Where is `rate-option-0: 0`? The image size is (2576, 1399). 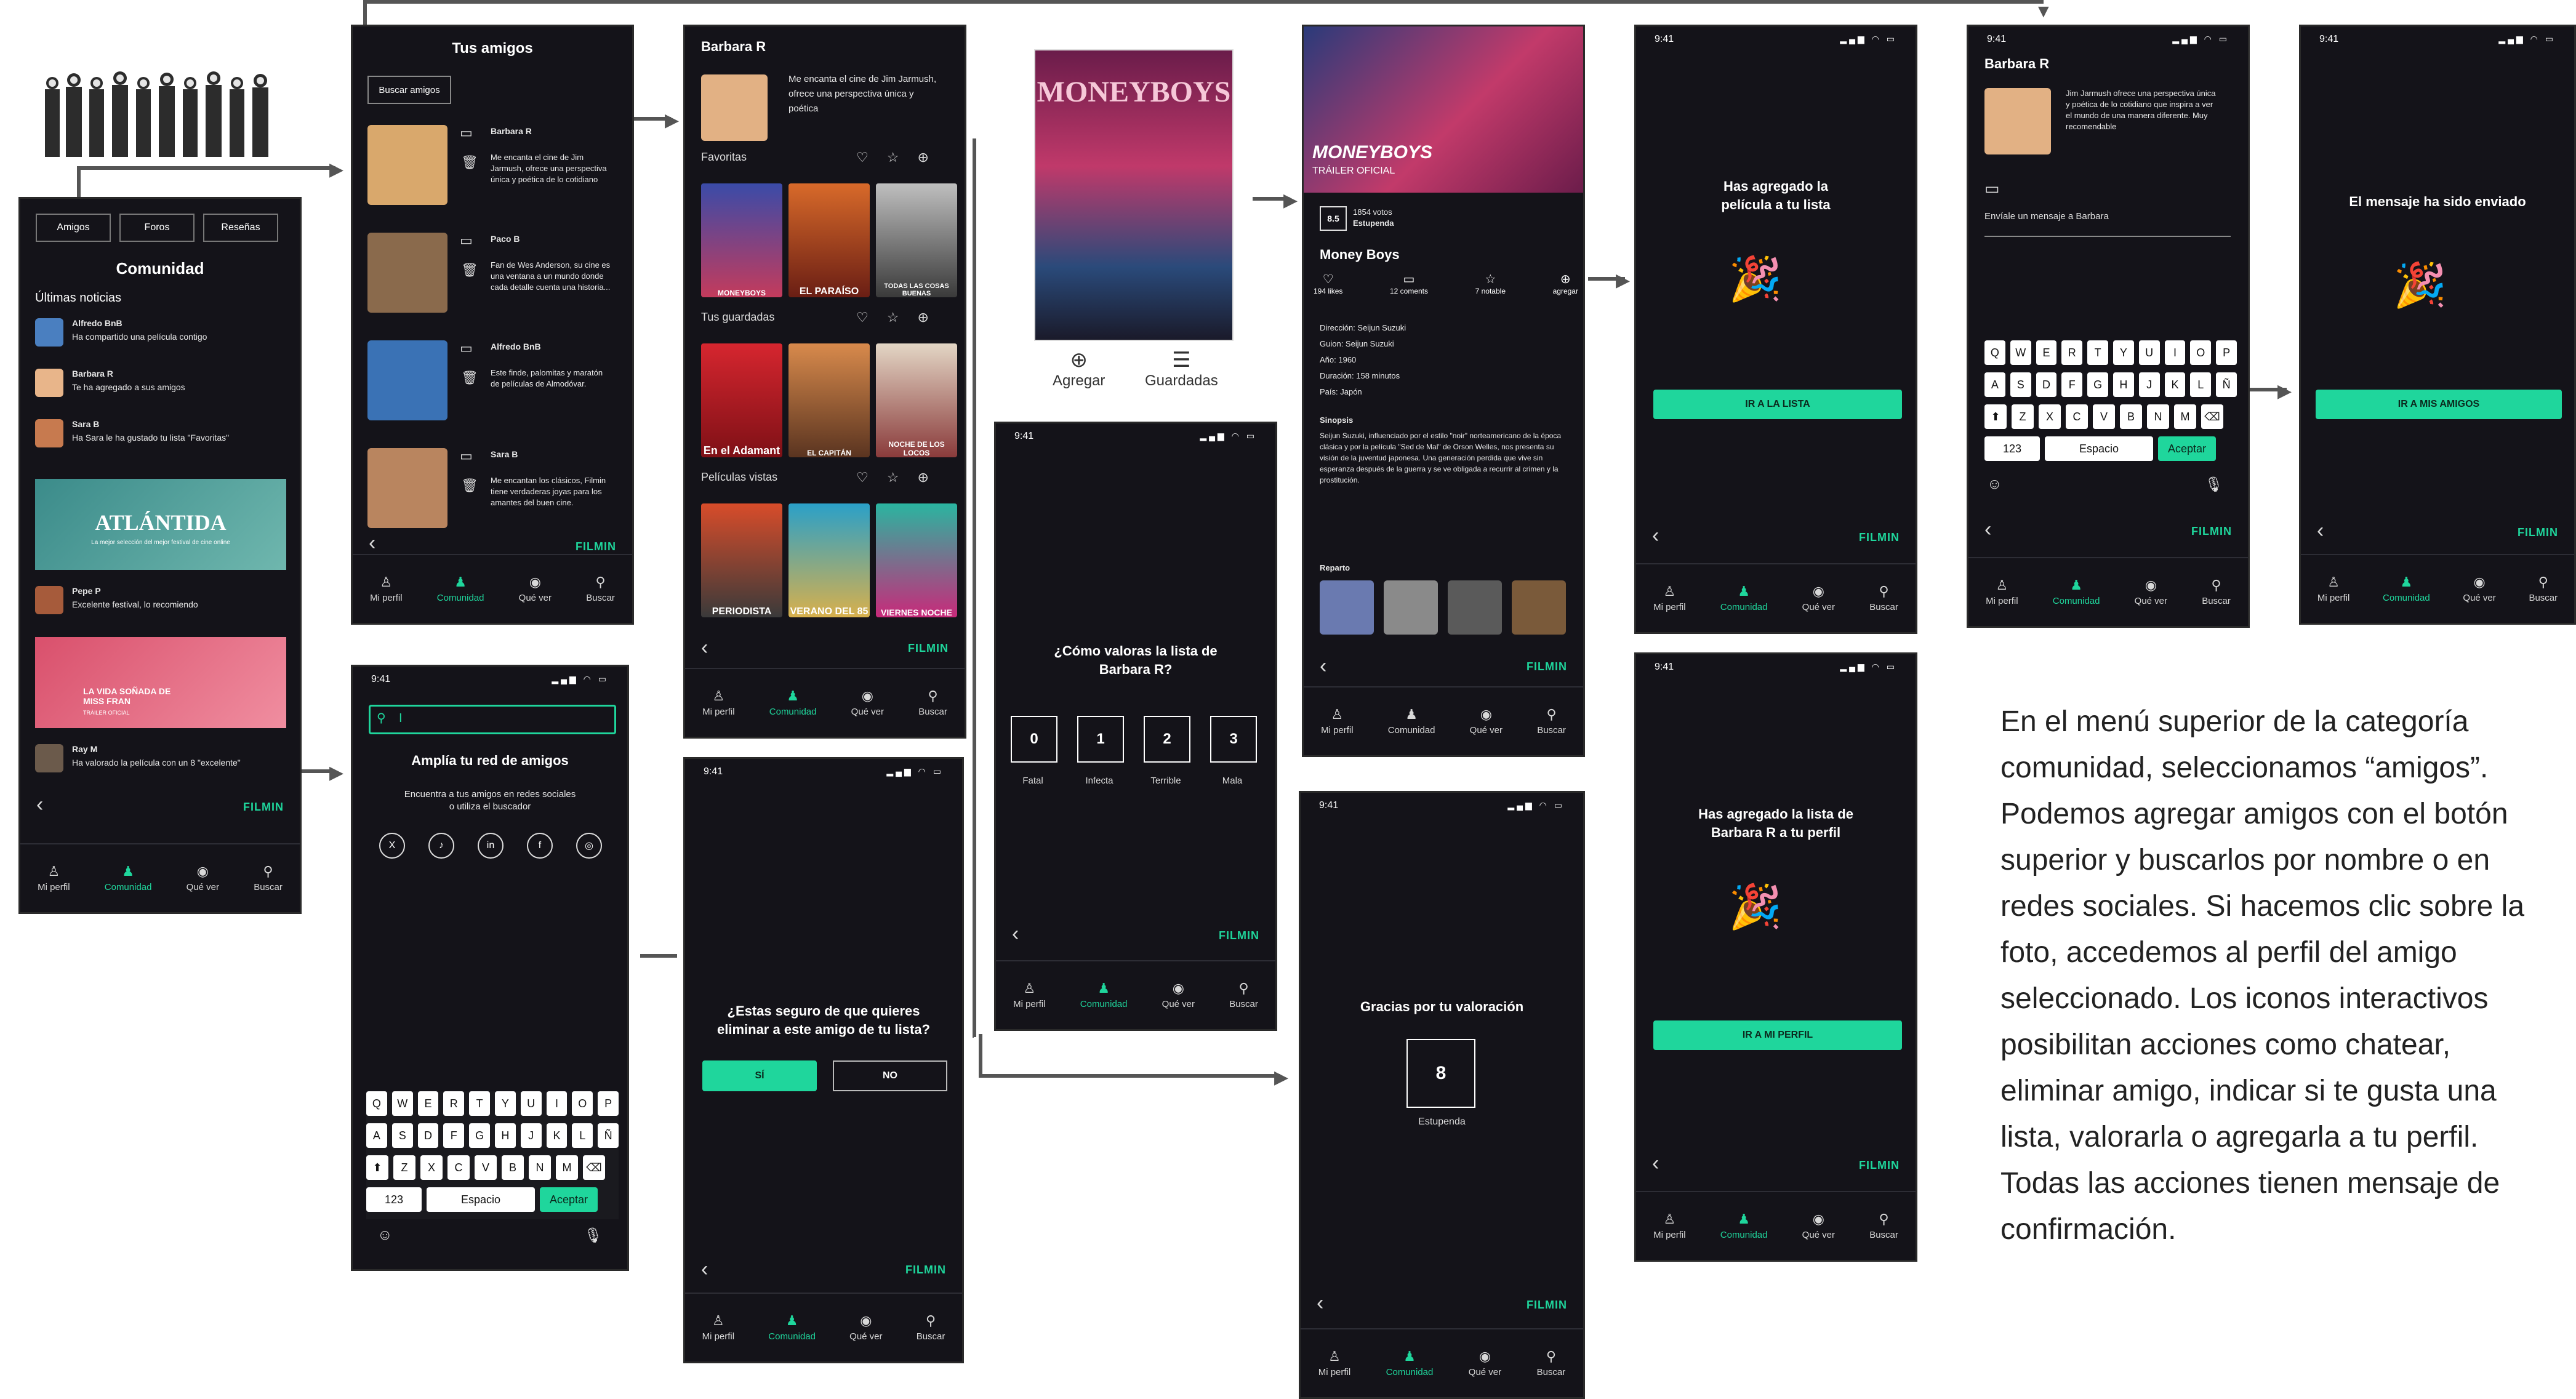 rate-option-0: 0 is located at coordinates (1034, 739).